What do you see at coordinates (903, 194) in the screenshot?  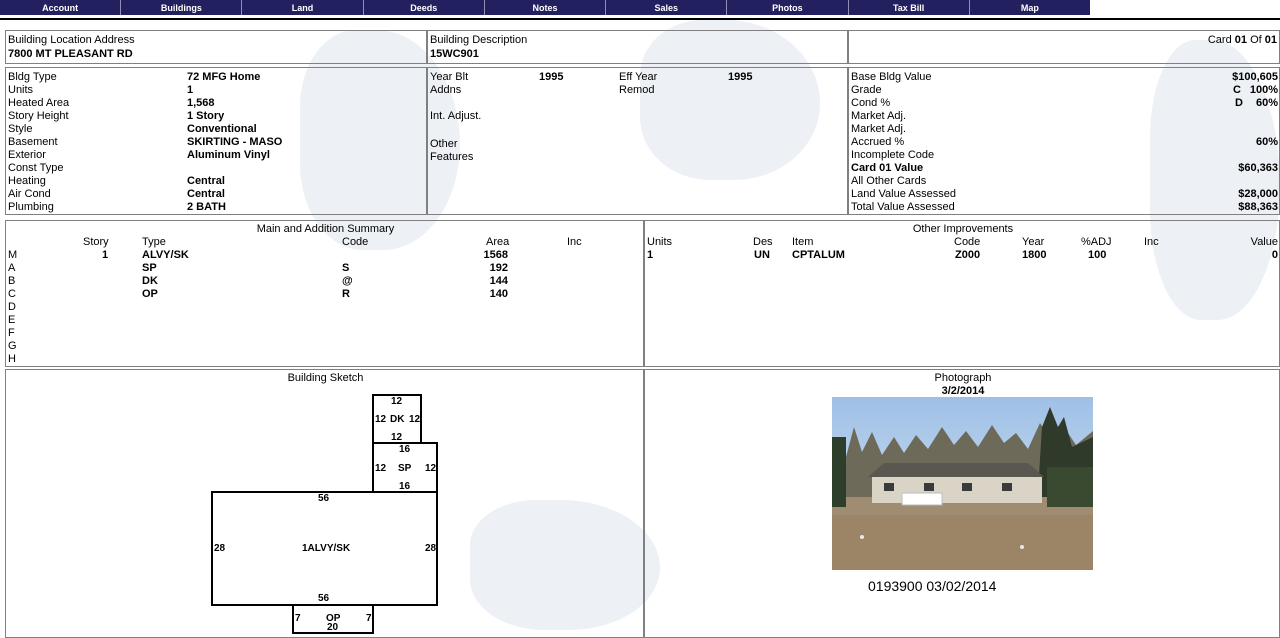 I see `value-label: Land Value Assessed` at bounding box center [903, 194].